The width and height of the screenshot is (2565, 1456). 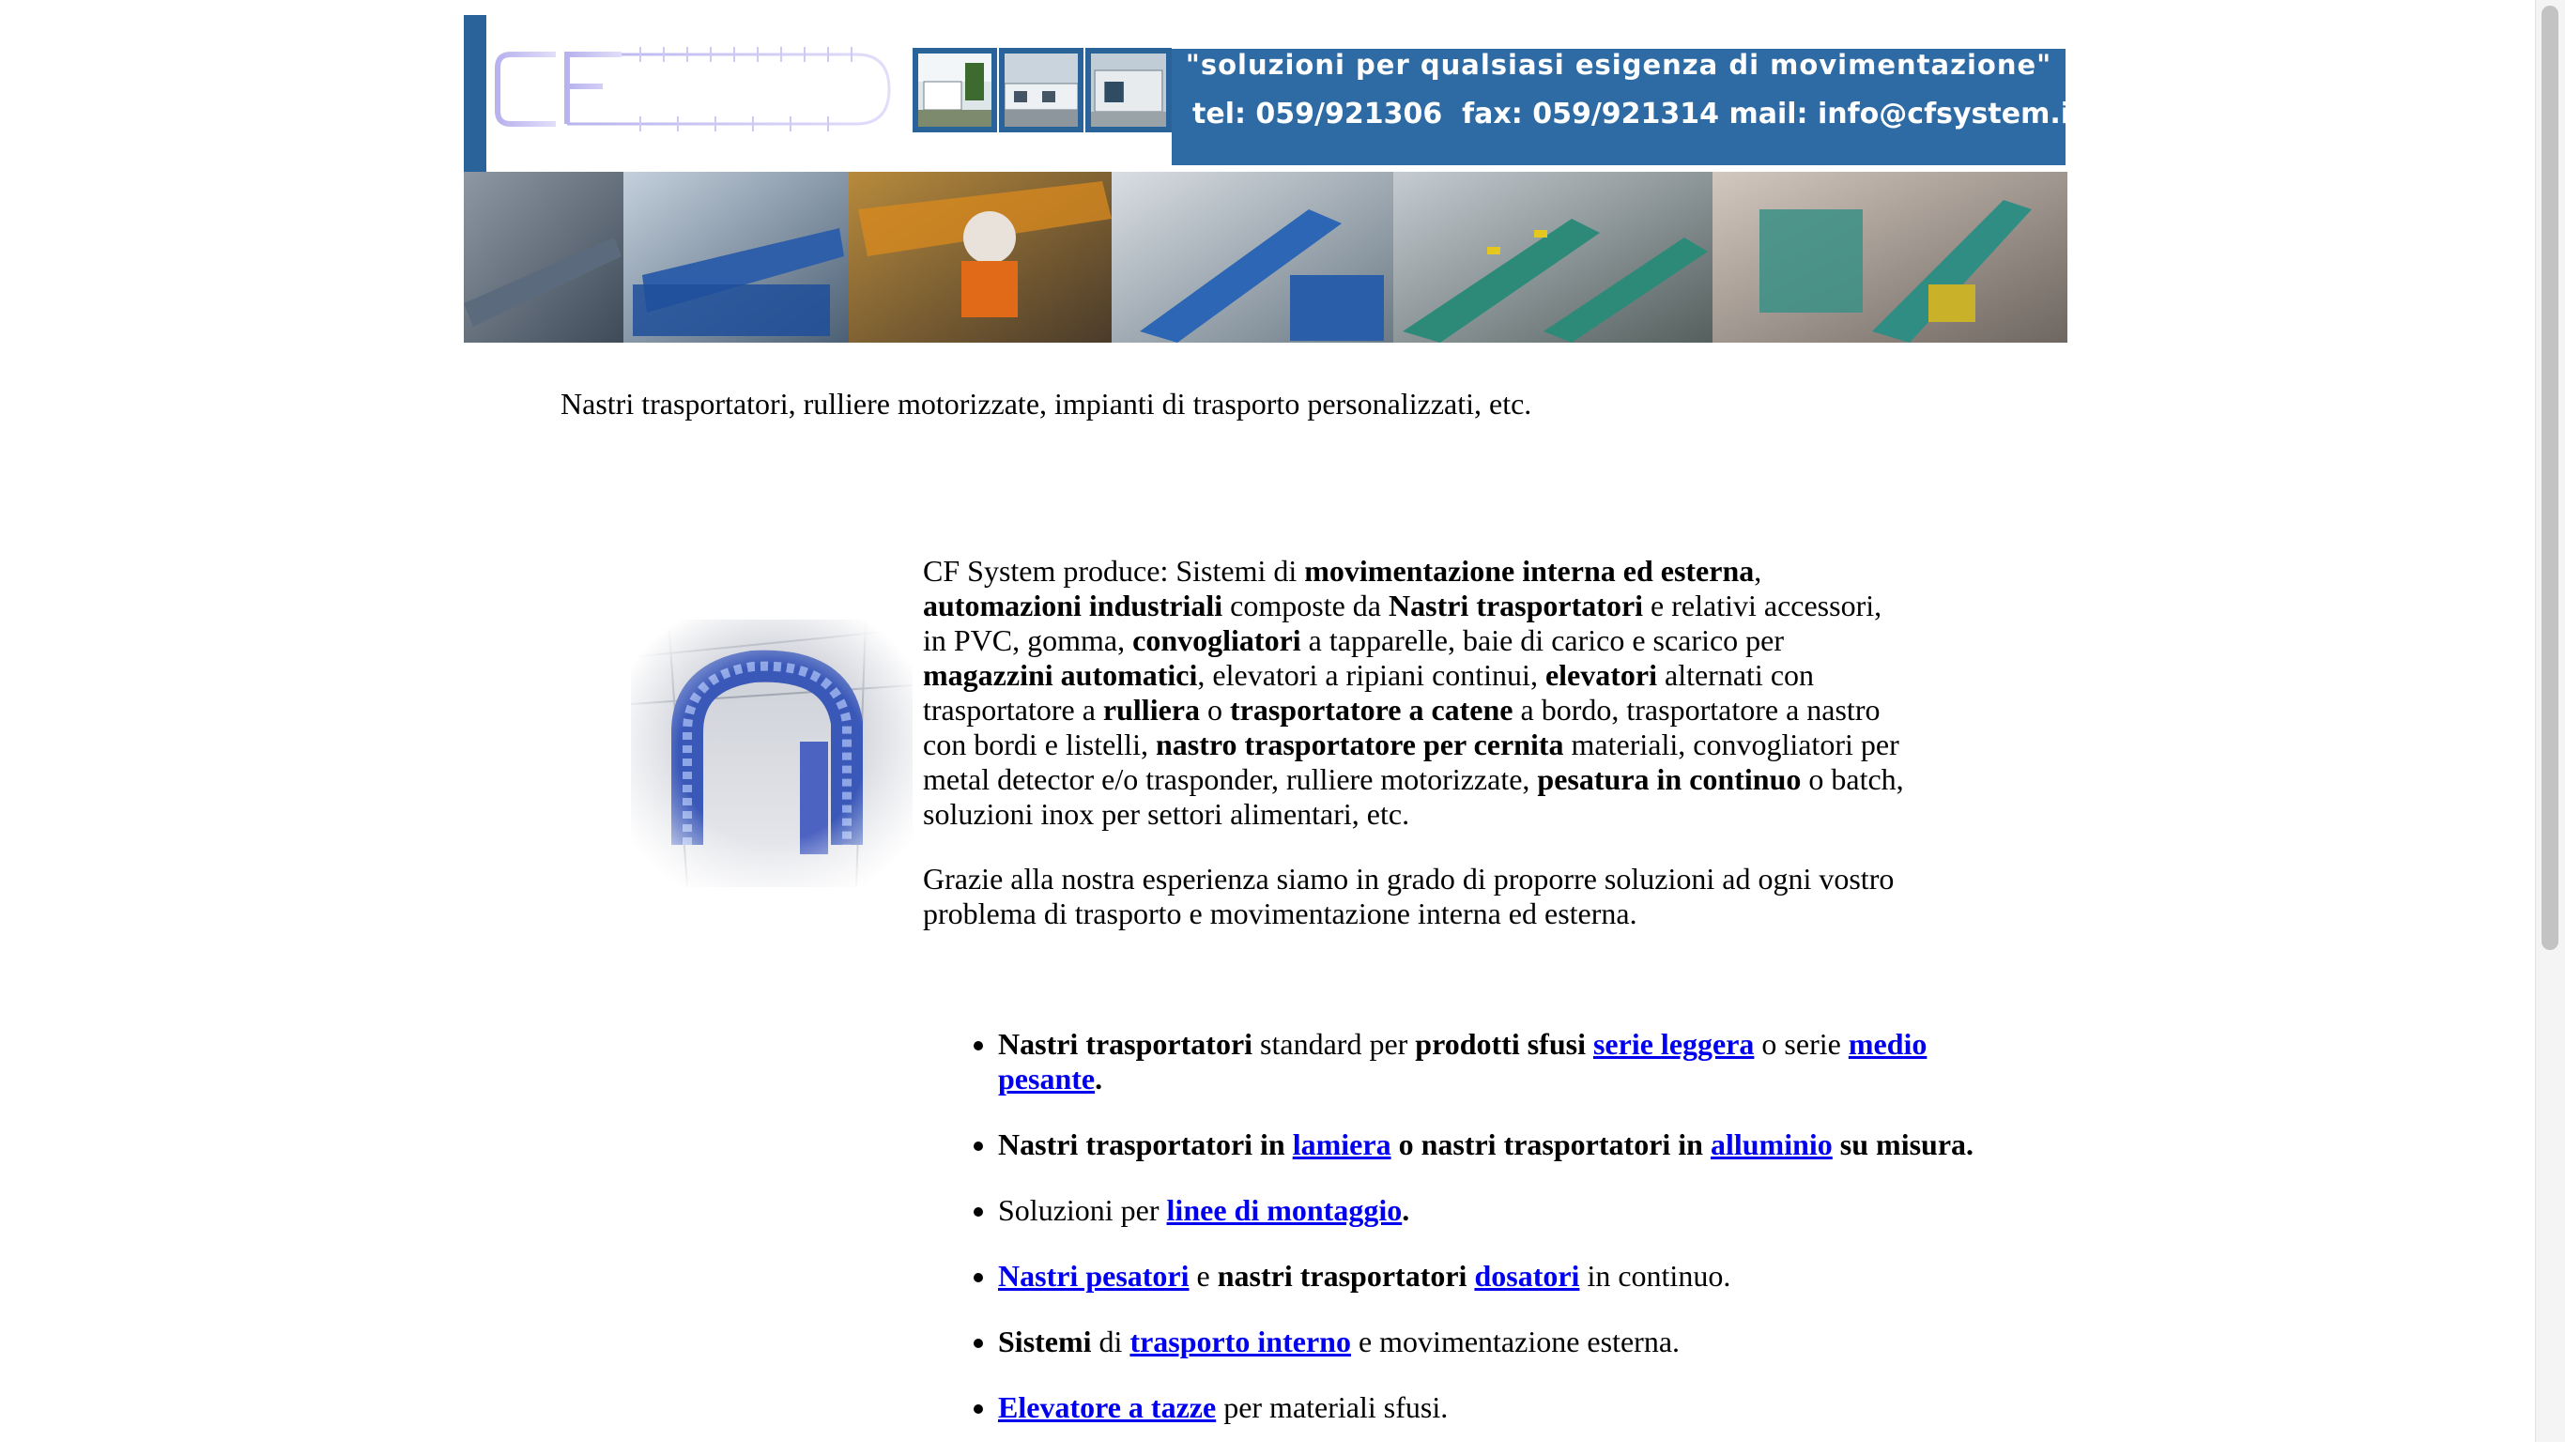 What do you see at coordinates (1342, 1144) in the screenshot?
I see `product-link: lamiera` at bounding box center [1342, 1144].